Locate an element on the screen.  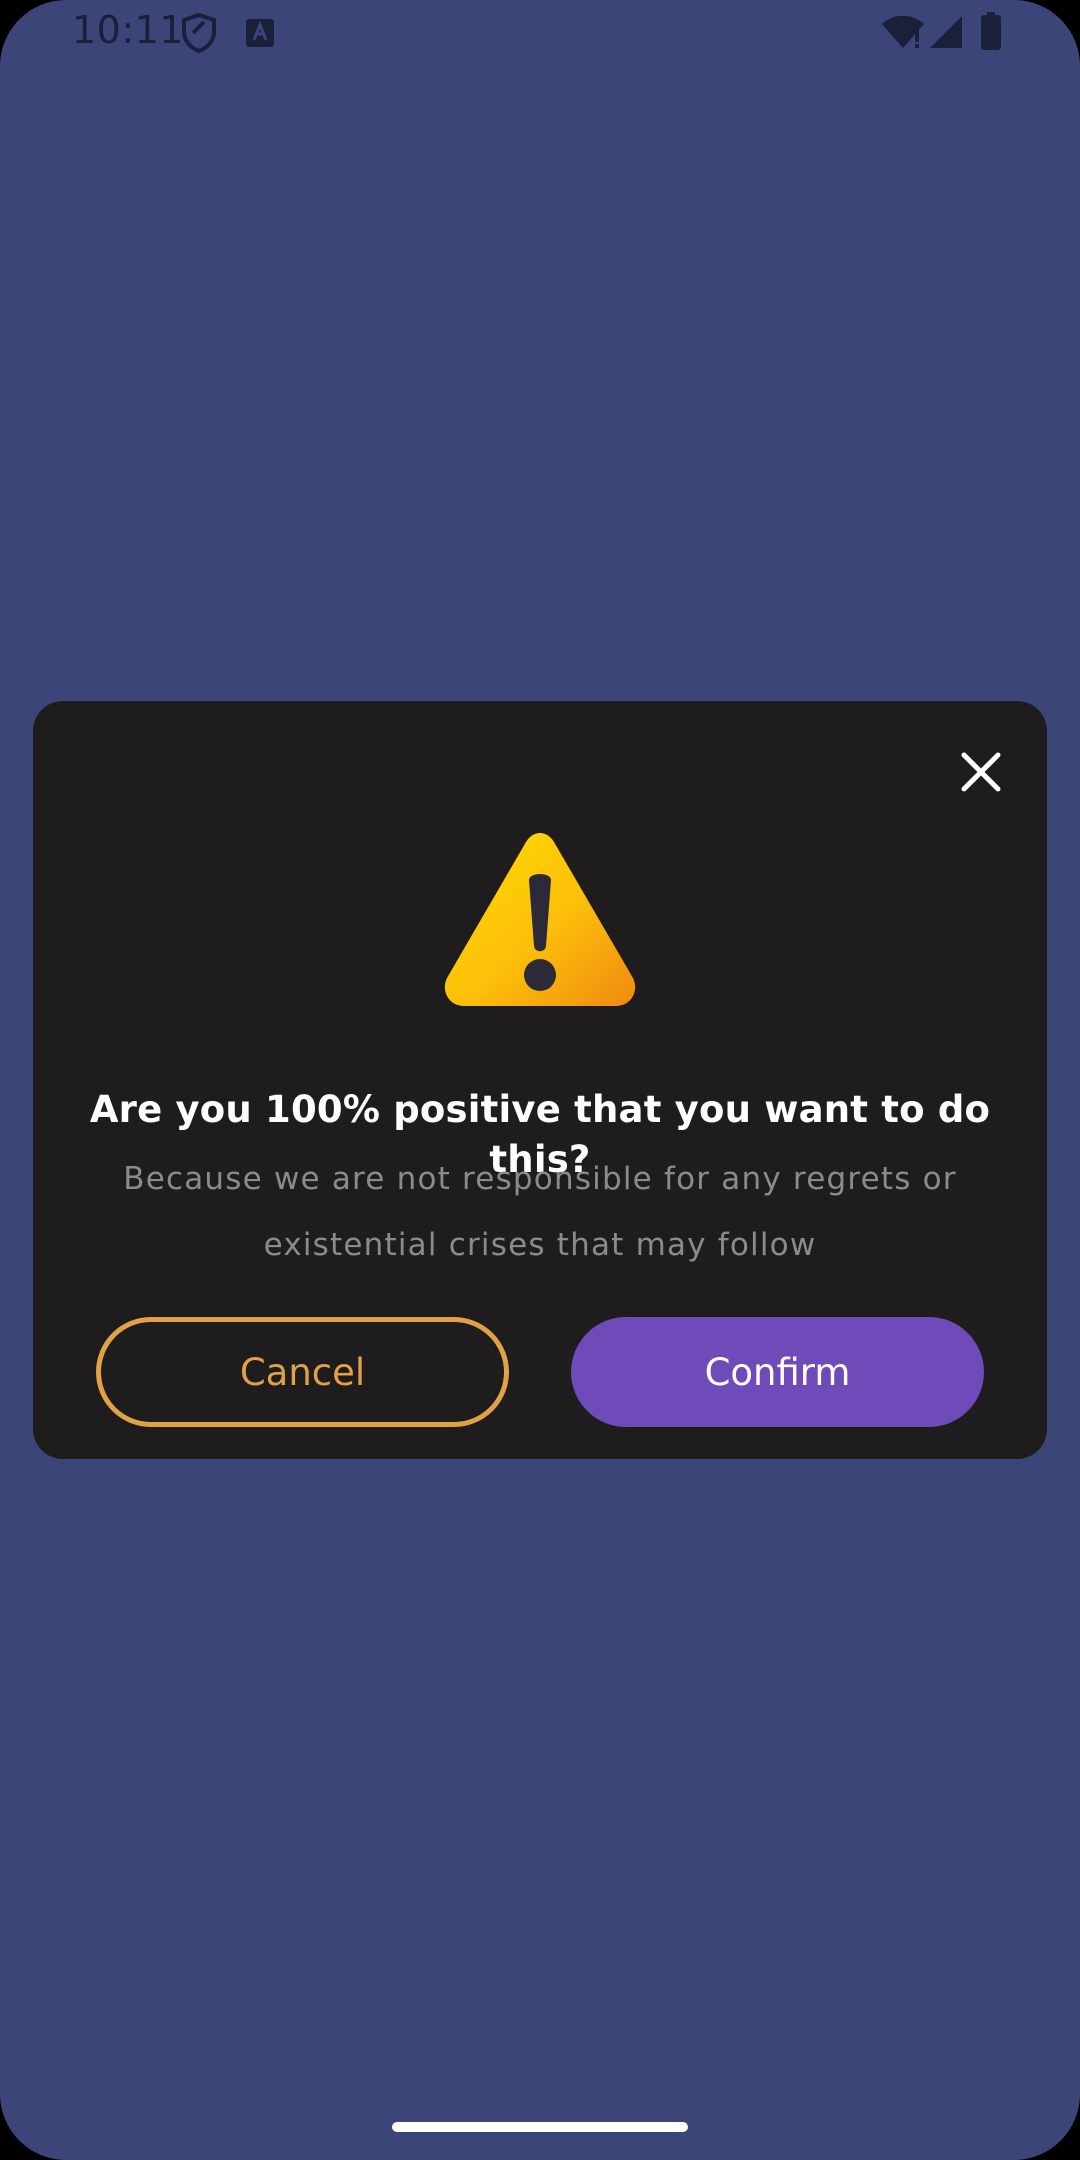
battery-icon is located at coordinates (991, 31).